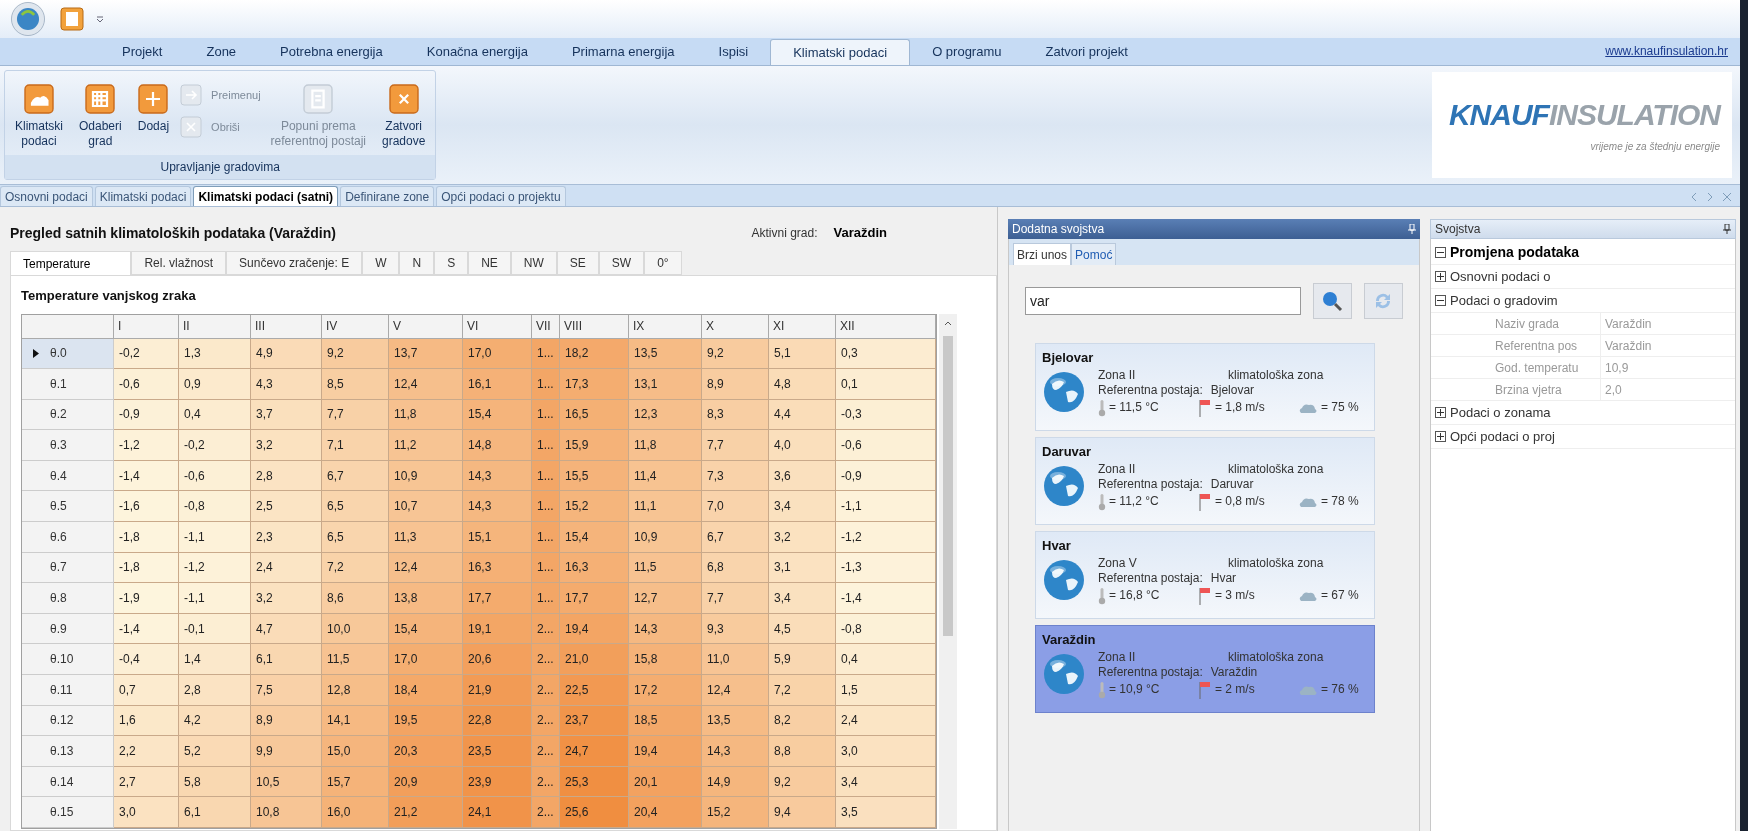 This screenshot has height=831, width=1748. I want to click on table-cell: -0,3, so click(886, 415).